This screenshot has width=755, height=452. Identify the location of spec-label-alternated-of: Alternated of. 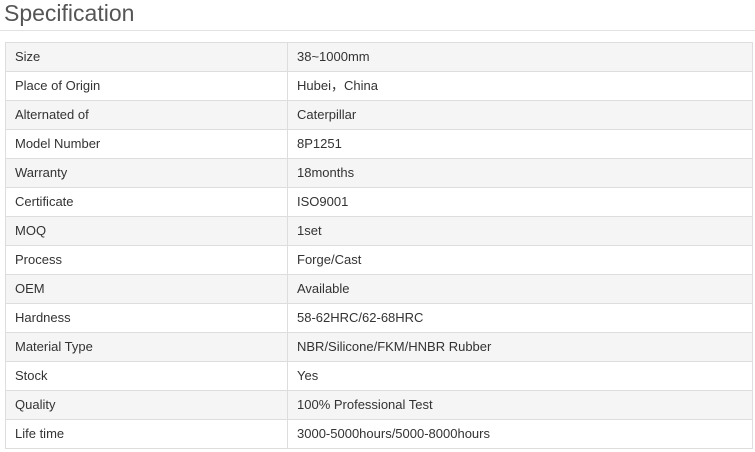
(146, 115).